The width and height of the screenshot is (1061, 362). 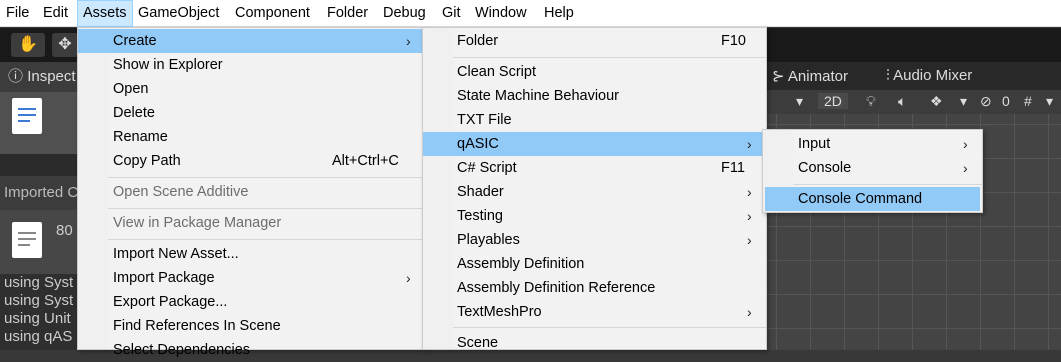 What do you see at coordinates (365, 161) in the screenshot?
I see `menu-item-shortcut: Alt+Ctrl+C` at bounding box center [365, 161].